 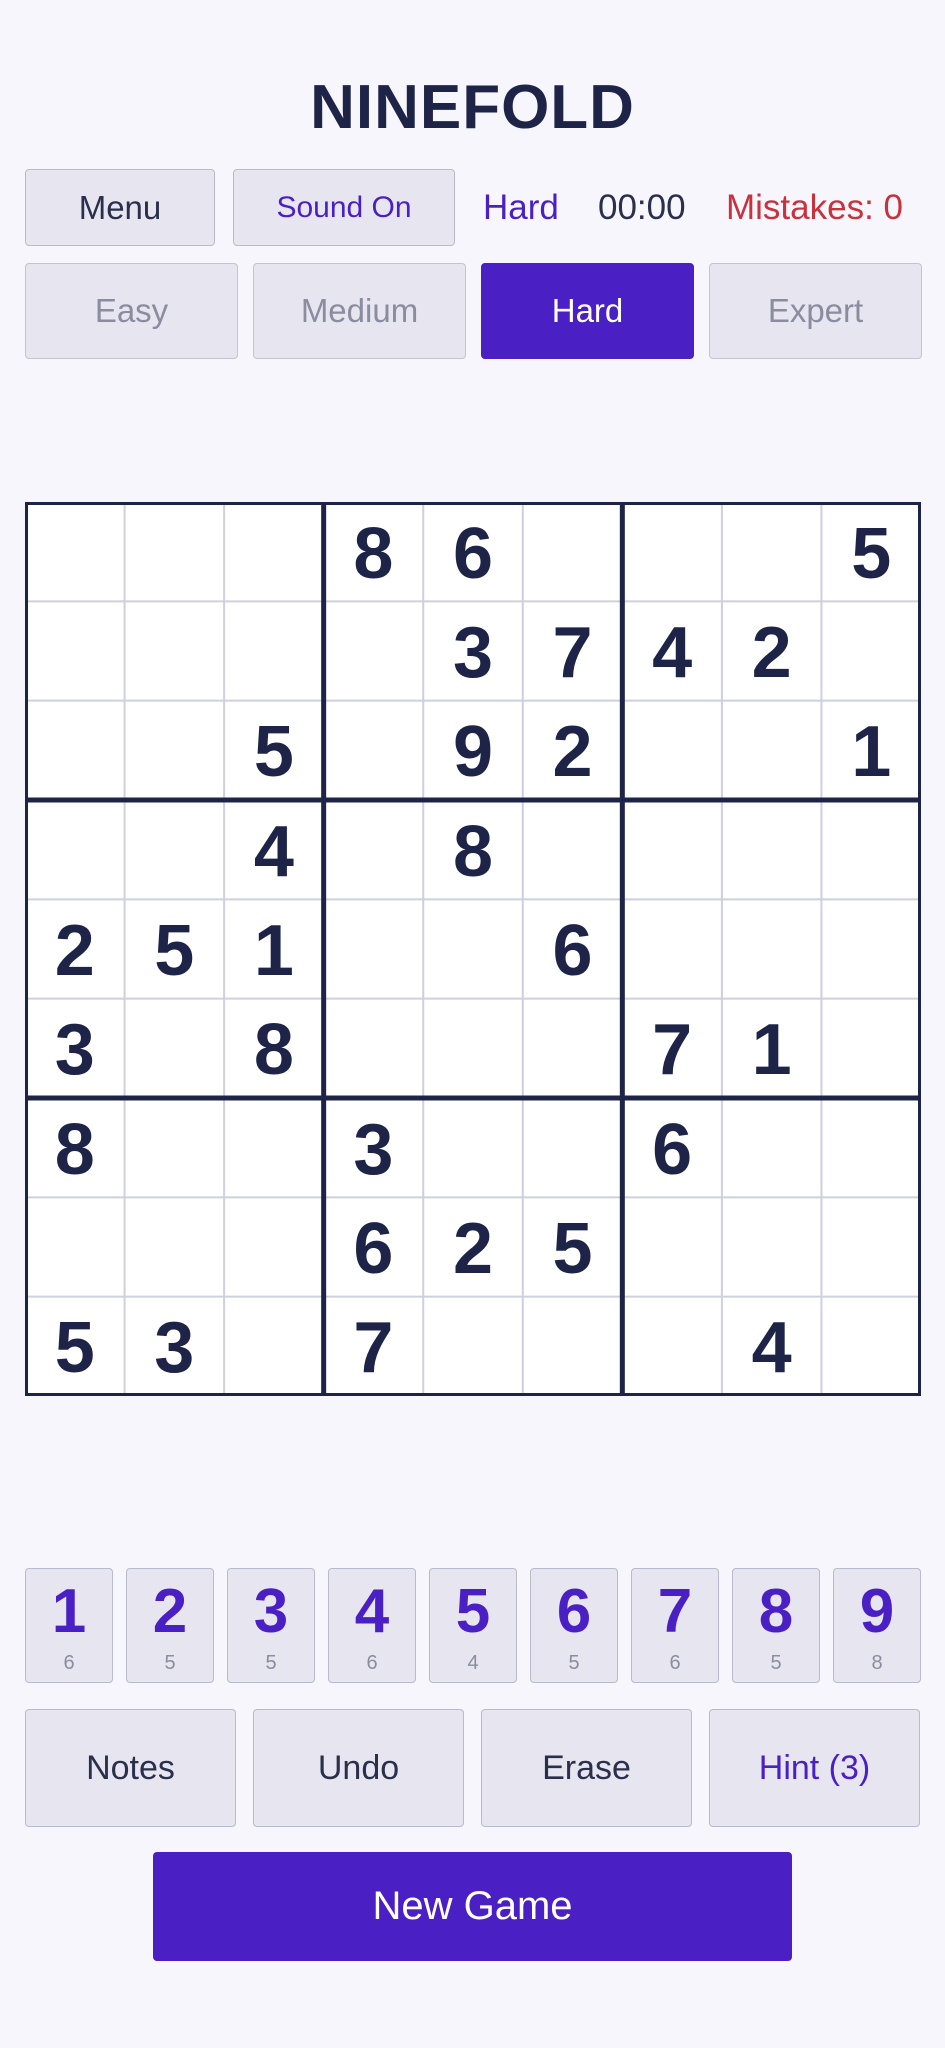 What do you see at coordinates (175, 652) in the screenshot?
I see `board-cell-r2c2` at bounding box center [175, 652].